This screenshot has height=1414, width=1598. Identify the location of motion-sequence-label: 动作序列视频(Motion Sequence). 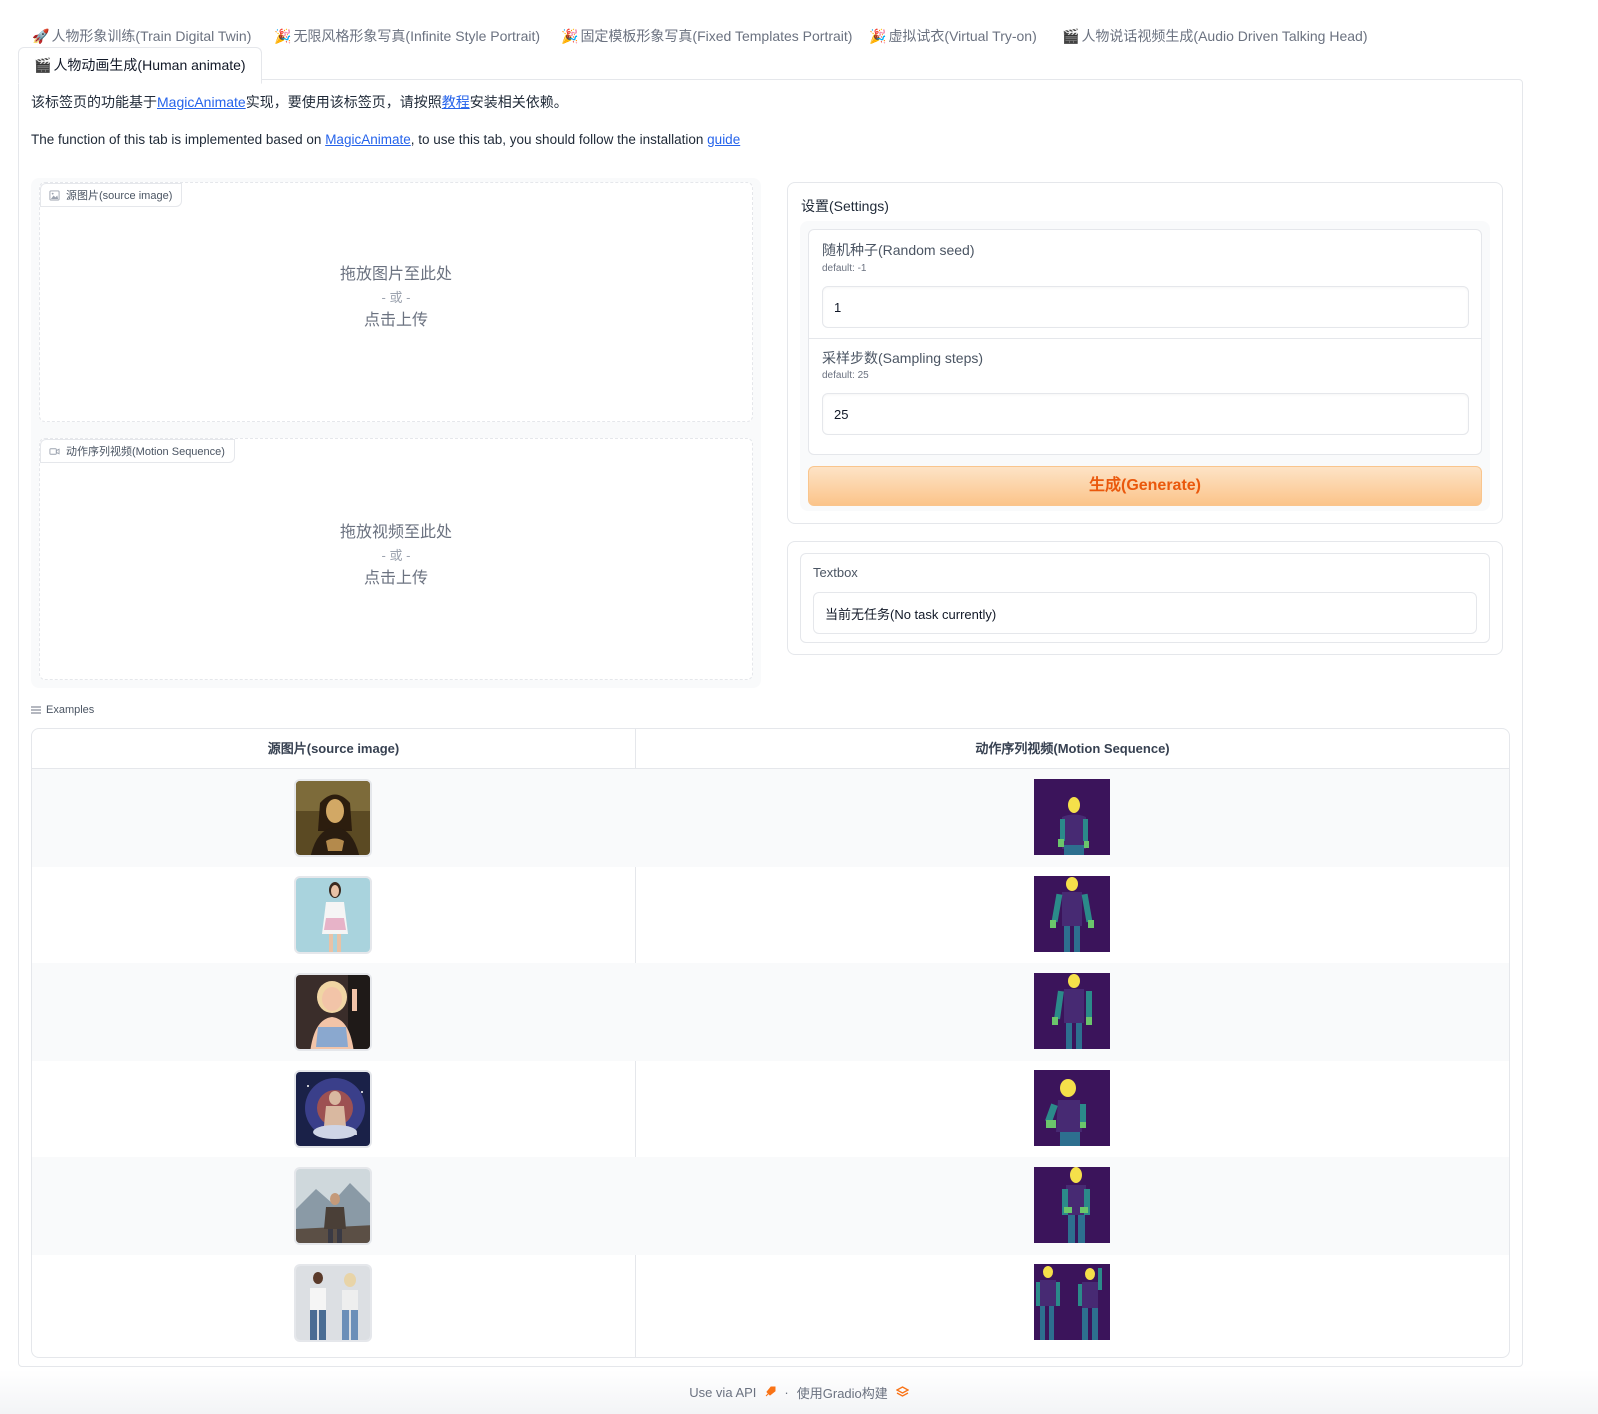
(137, 451).